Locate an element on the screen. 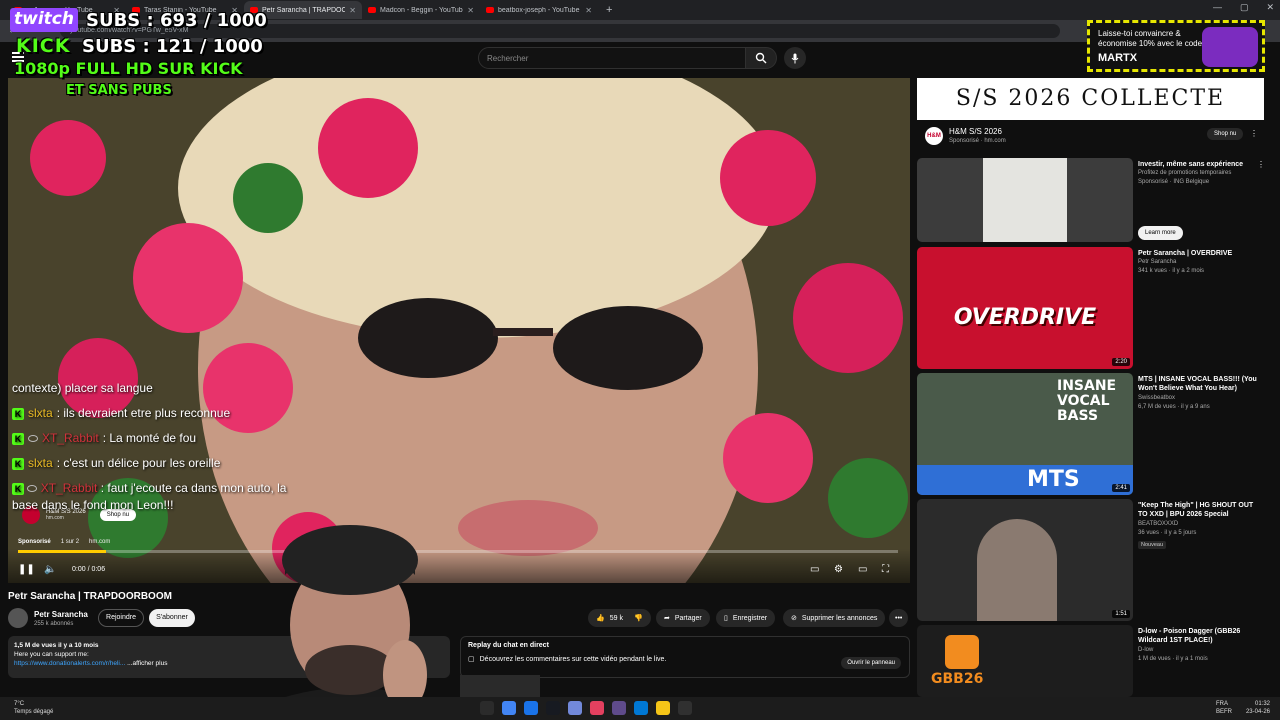 The image size is (1280, 720). fullscreen-icon: ⛶ is located at coordinates (885, 569).